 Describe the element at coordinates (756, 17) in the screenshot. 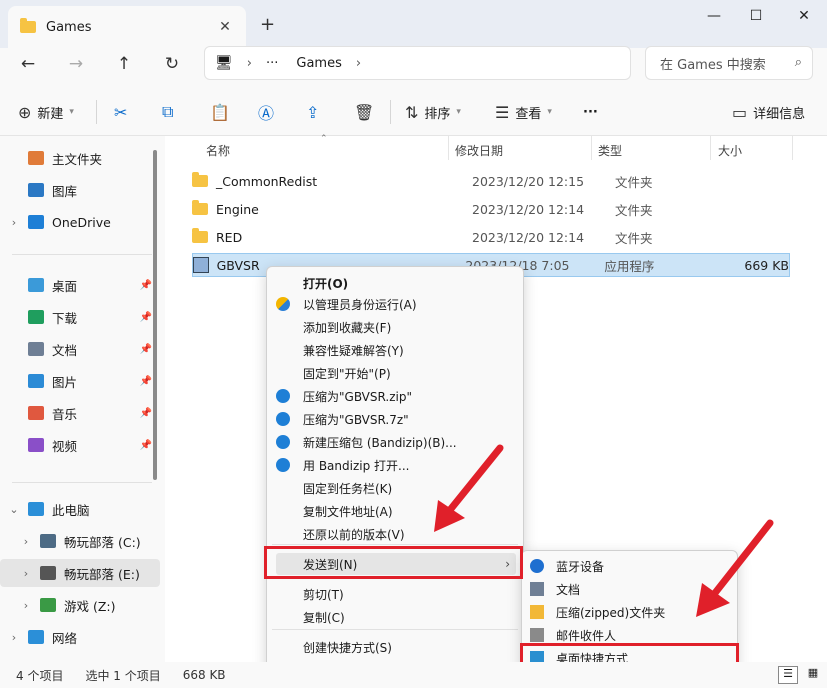

I see `maximize-button: ☐` at that location.